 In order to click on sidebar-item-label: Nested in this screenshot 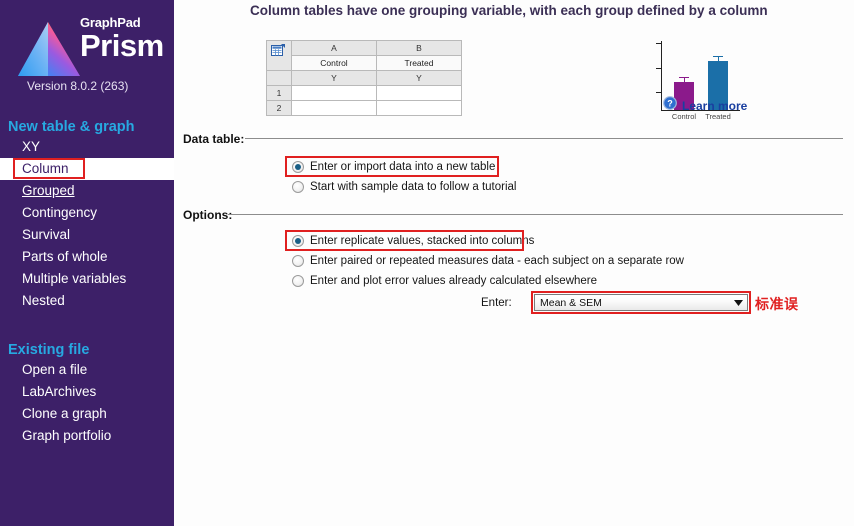, I will do `click(43, 300)`.